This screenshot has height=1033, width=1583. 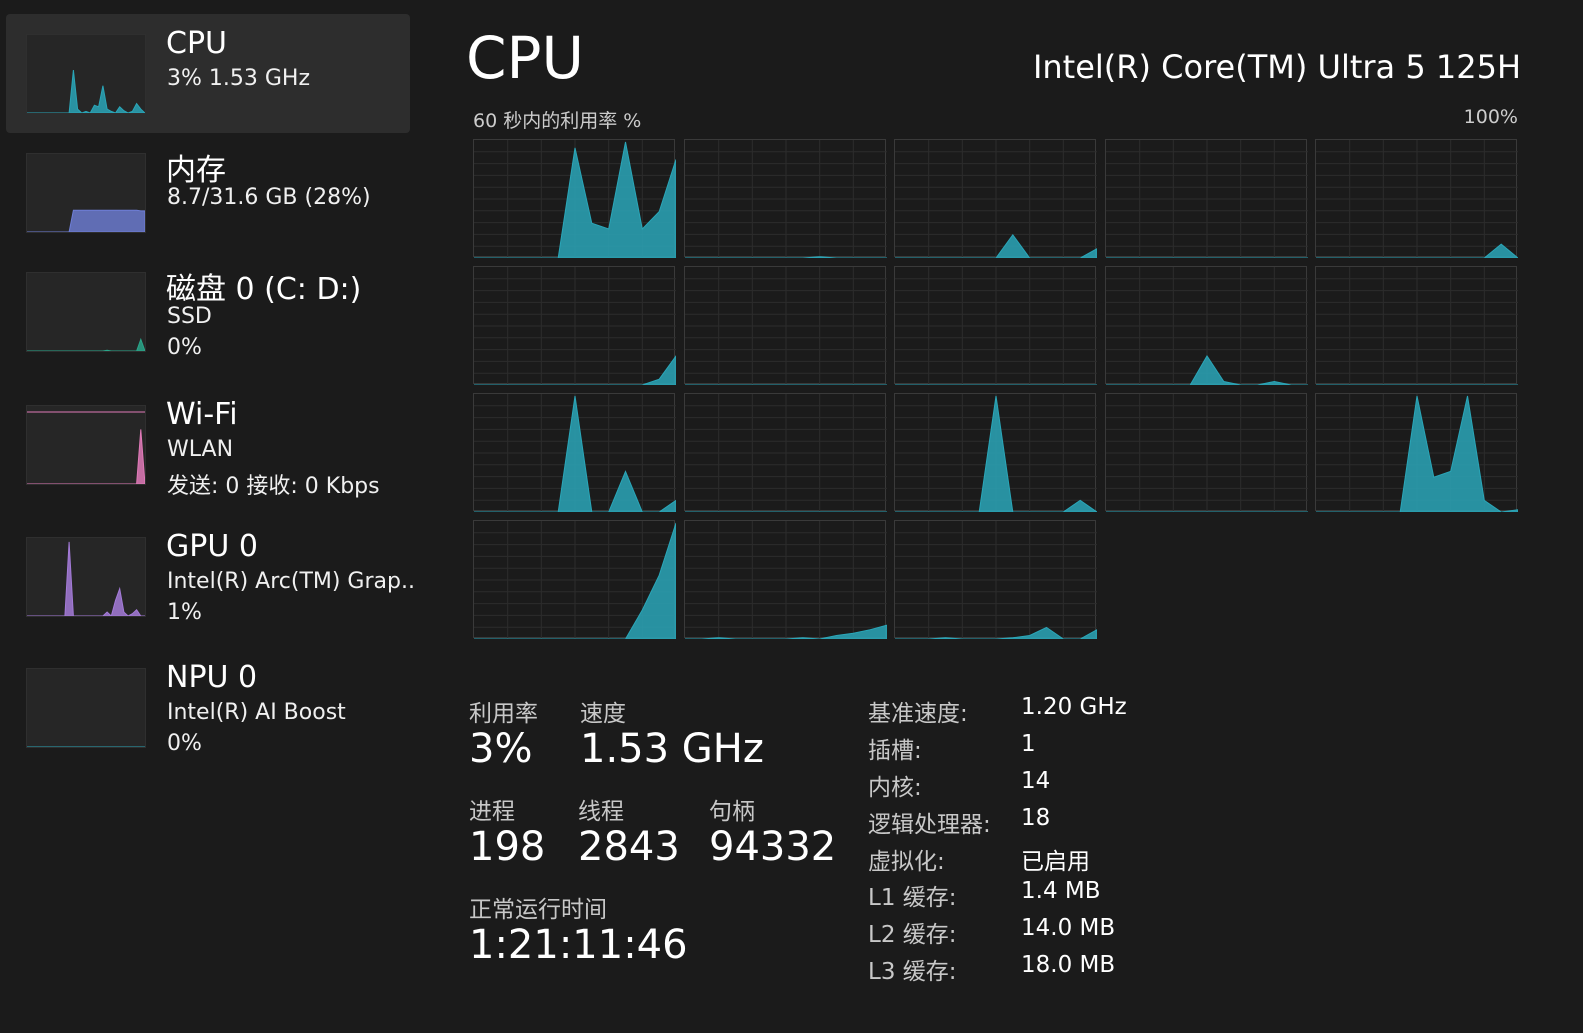 I want to click on handles-label: 句柄, so click(x=732, y=812).